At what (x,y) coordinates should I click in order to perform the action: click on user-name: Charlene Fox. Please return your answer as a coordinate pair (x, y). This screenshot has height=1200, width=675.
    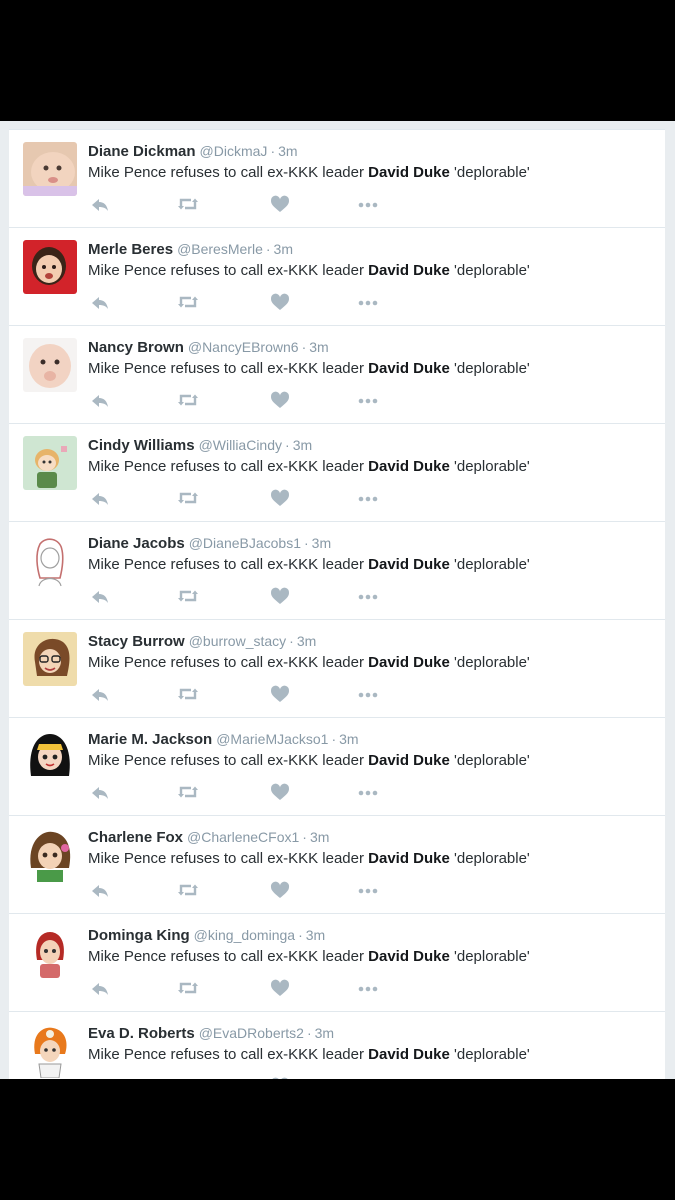
    Looking at the image, I should click on (135, 837).